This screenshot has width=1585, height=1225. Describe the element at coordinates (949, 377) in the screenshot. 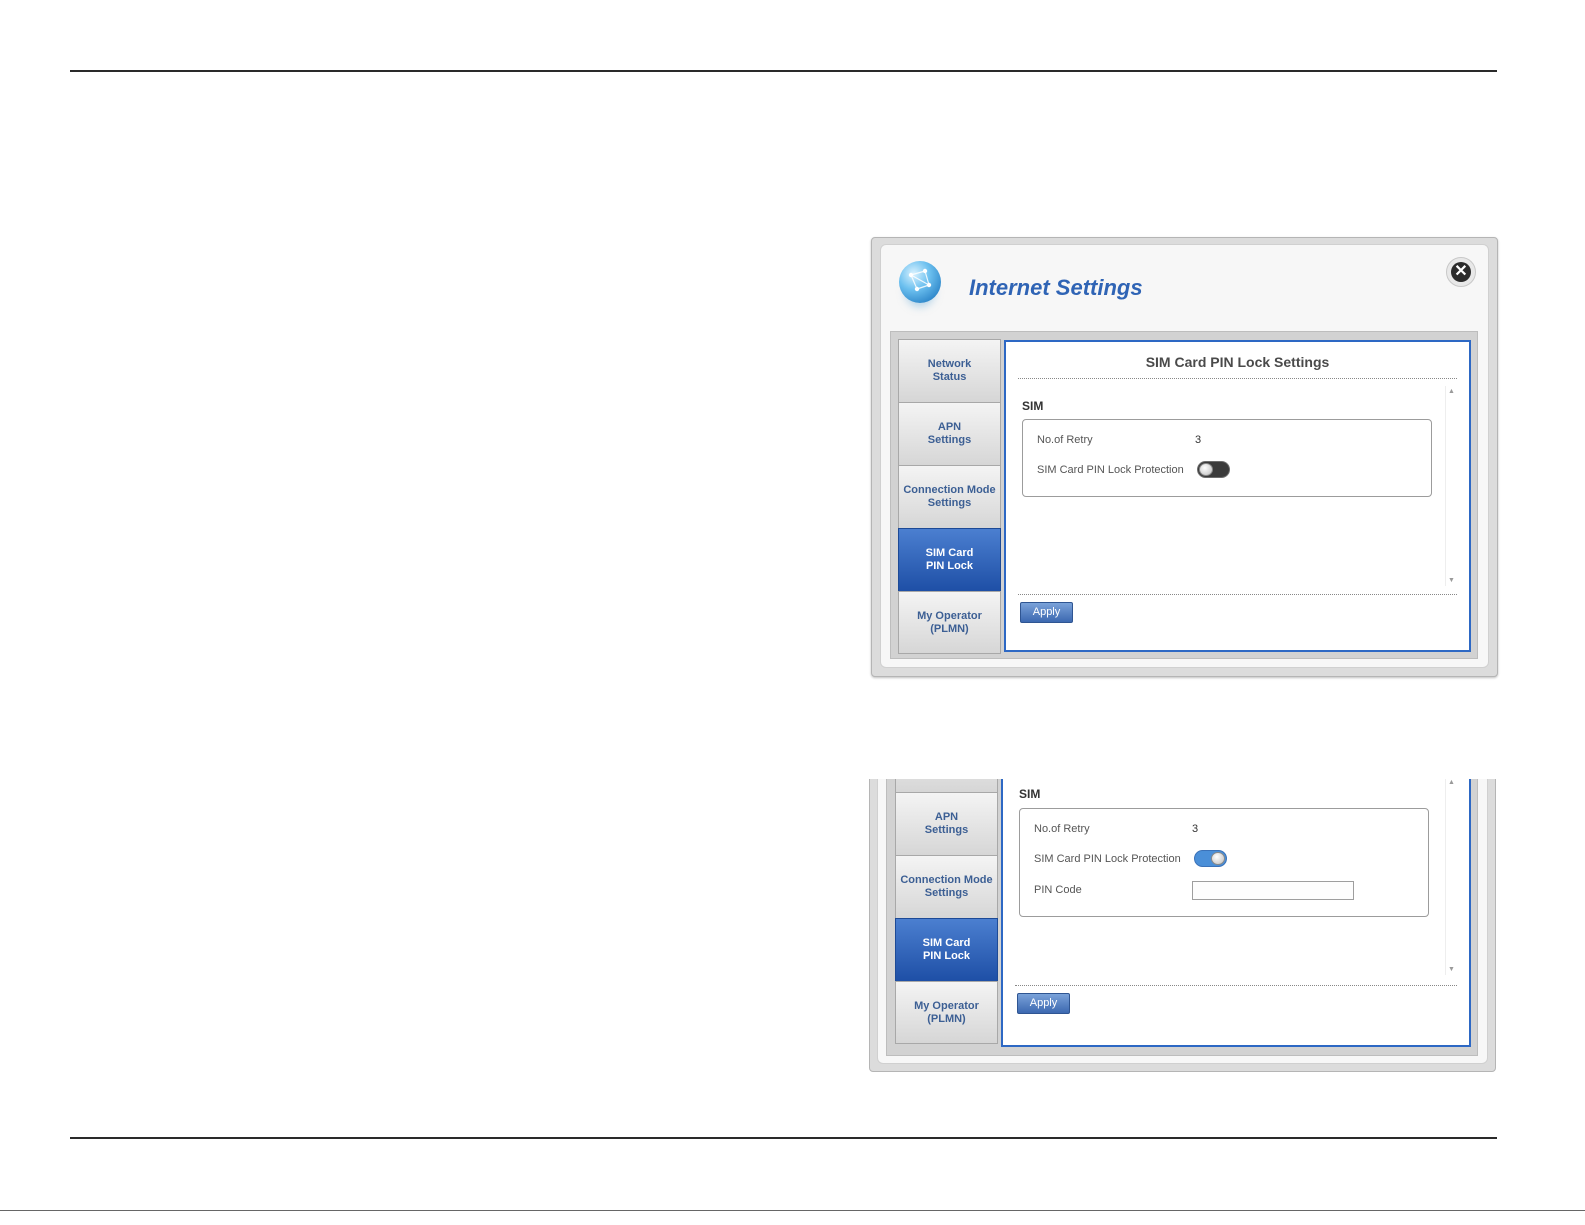

I see `sidebar-item-label: Status` at that location.